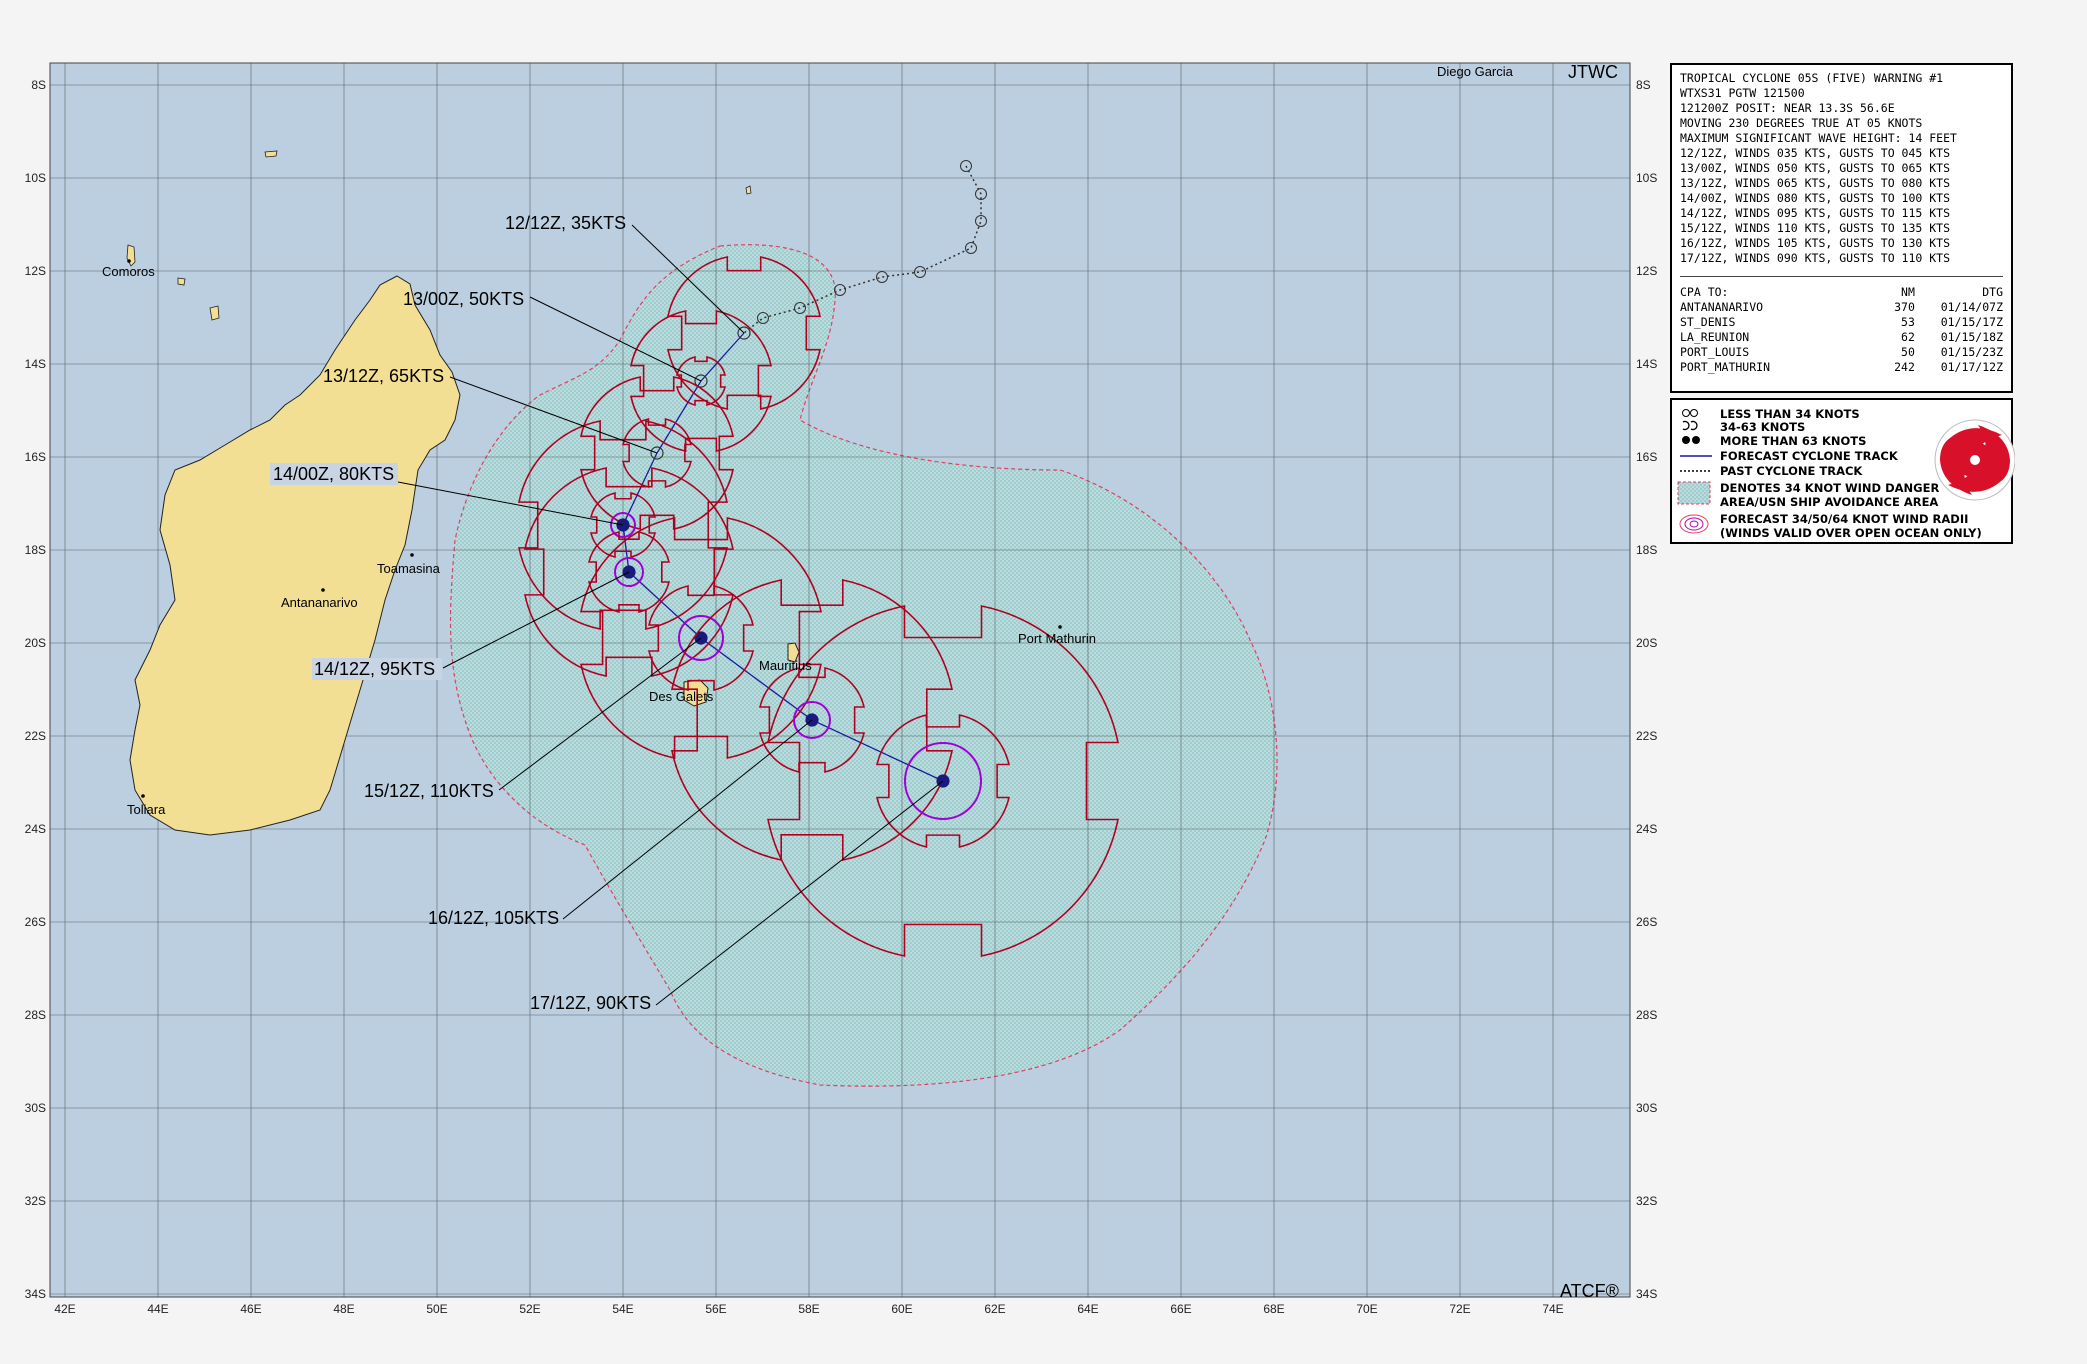  Describe the element at coordinates (383, 376) in the screenshot. I see `forecast-label-13-12z: 13/12Z, 65KTS` at that location.